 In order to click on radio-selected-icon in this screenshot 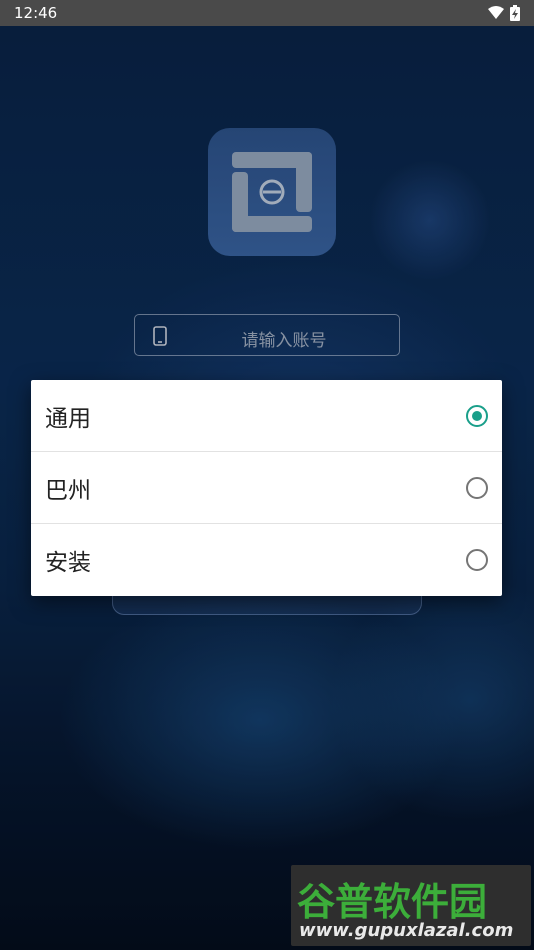, I will do `click(477, 415)`.